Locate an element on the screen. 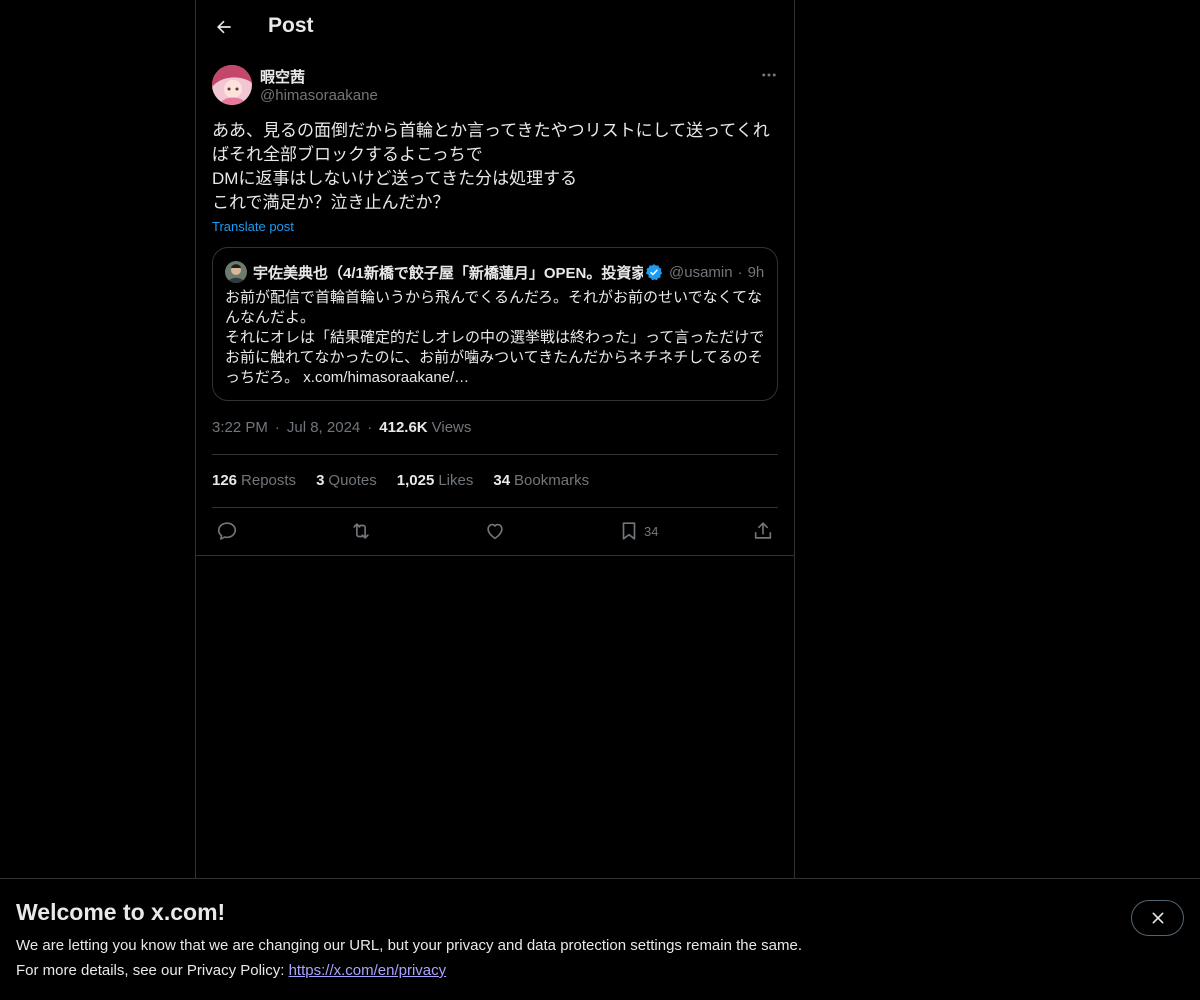 This screenshot has height=1000, width=1200. reply-button is located at coordinates (227, 531).